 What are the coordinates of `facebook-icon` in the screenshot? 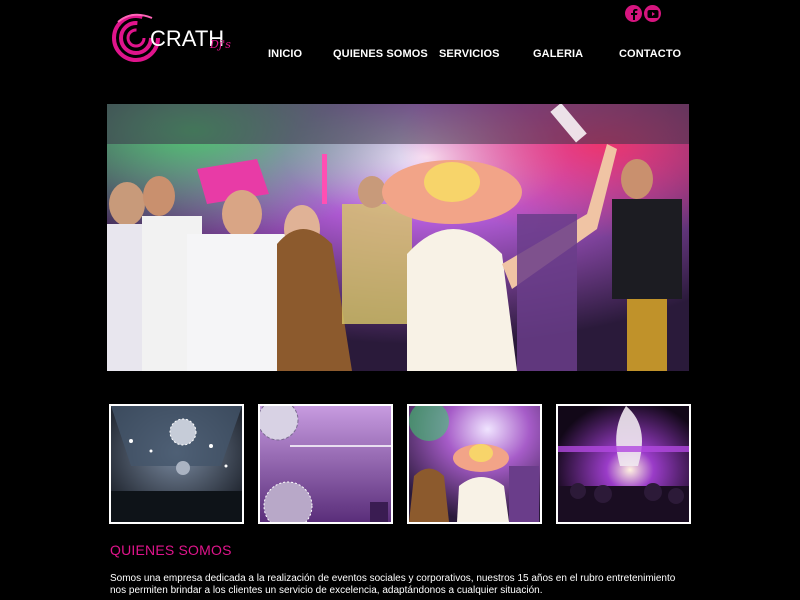 It's located at (633, 13).